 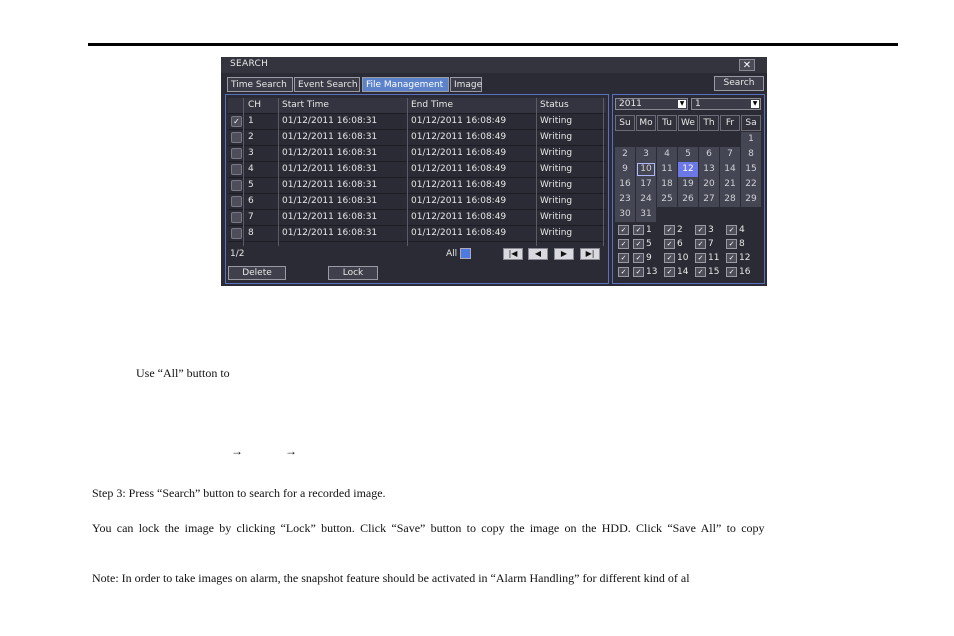 What do you see at coordinates (257, 273) in the screenshot?
I see `delete-button: Delete` at bounding box center [257, 273].